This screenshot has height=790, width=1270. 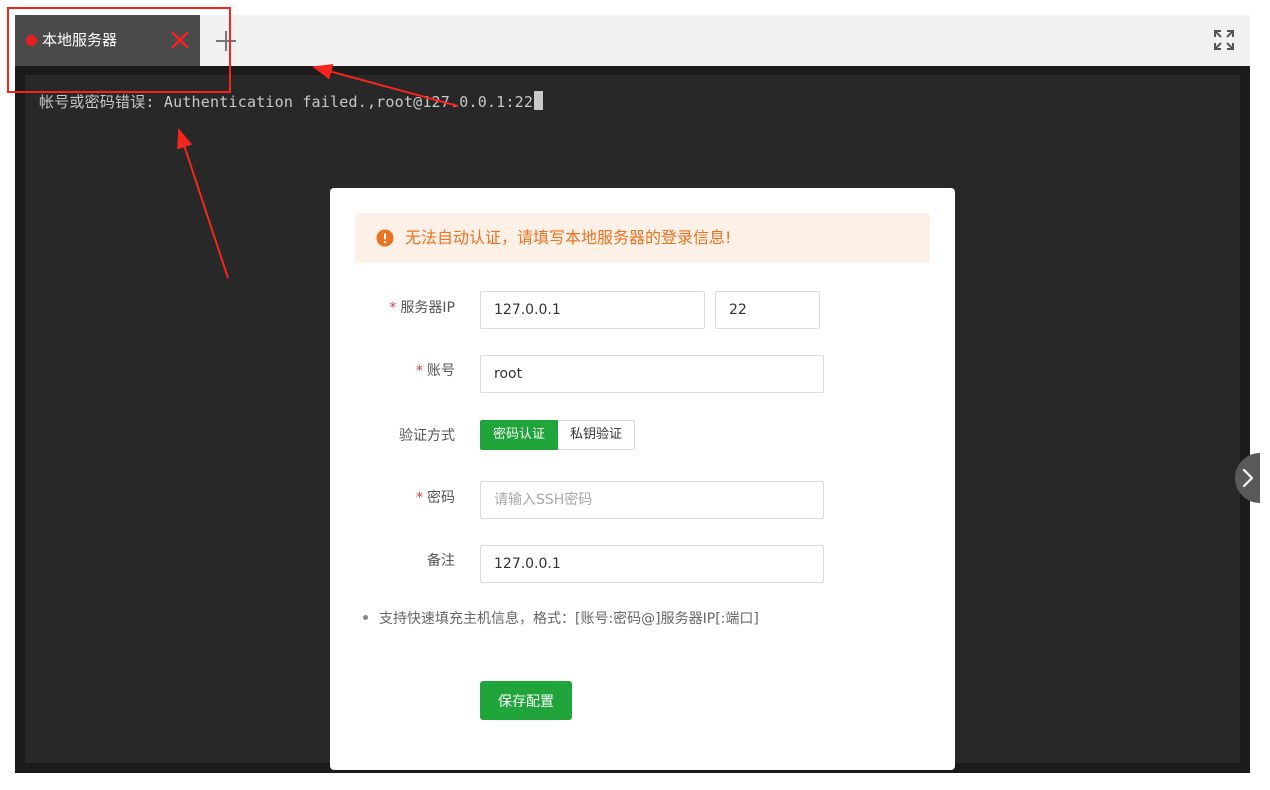 I want to click on private-key-auth-option: 私钥验证, so click(x=597, y=435).